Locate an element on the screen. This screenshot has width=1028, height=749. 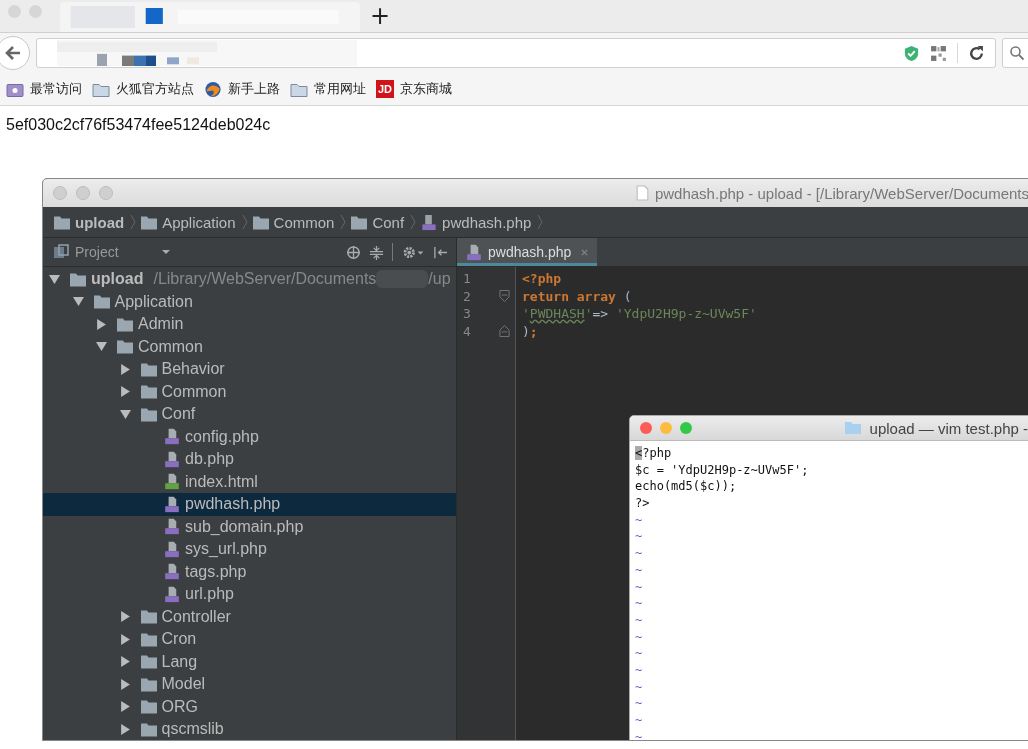
bookmark-link: JD 京东商城 is located at coordinates (414, 89).